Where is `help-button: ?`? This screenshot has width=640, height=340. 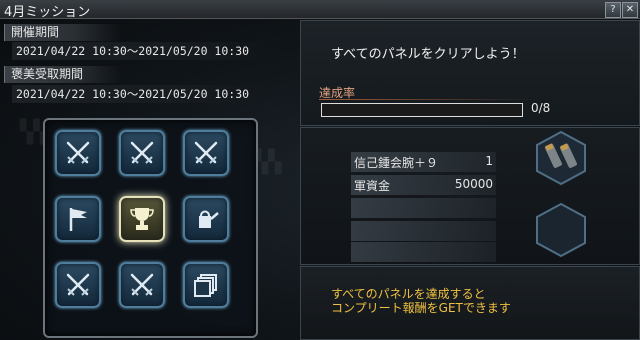
help-button: ? is located at coordinates (613, 10).